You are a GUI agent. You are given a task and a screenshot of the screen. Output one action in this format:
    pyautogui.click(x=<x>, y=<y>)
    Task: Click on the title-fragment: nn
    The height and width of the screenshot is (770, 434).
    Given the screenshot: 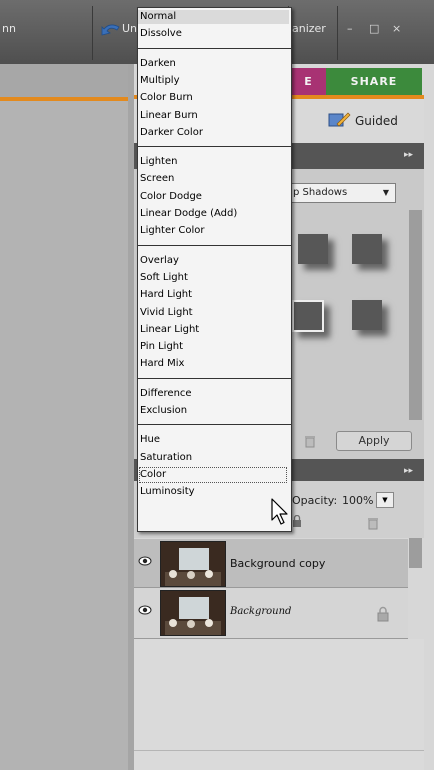 What is the action you would take?
    pyautogui.click(x=9, y=28)
    